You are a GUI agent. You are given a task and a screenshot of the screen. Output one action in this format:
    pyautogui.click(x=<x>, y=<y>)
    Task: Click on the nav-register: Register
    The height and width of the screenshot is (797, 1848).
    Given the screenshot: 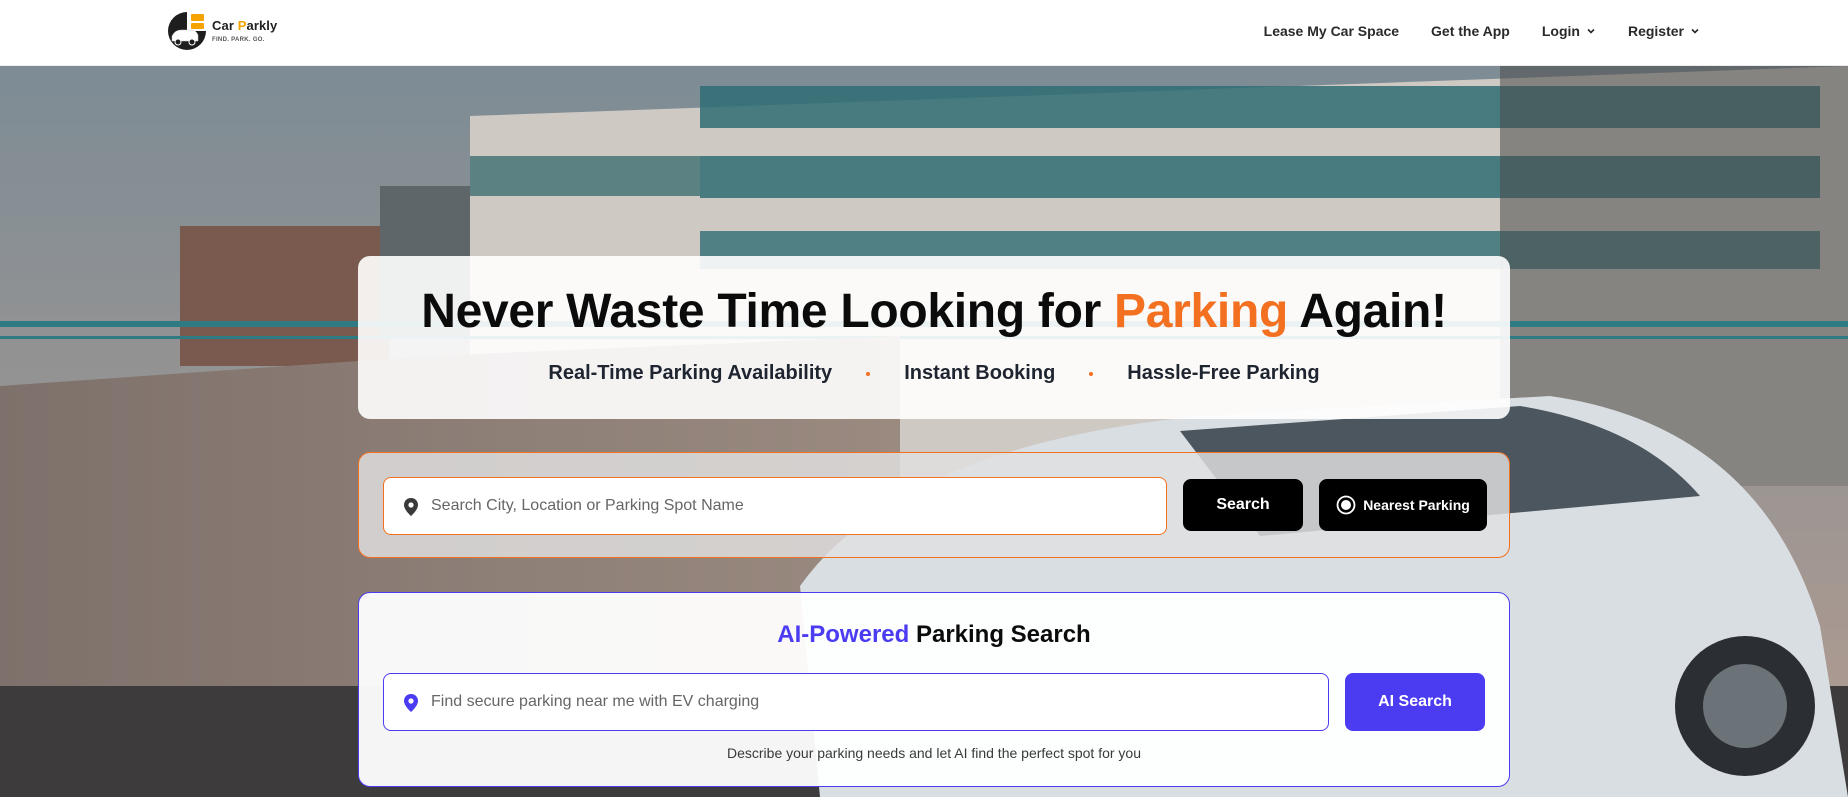 What is the action you would take?
    pyautogui.click(x=1664, y=31)
    